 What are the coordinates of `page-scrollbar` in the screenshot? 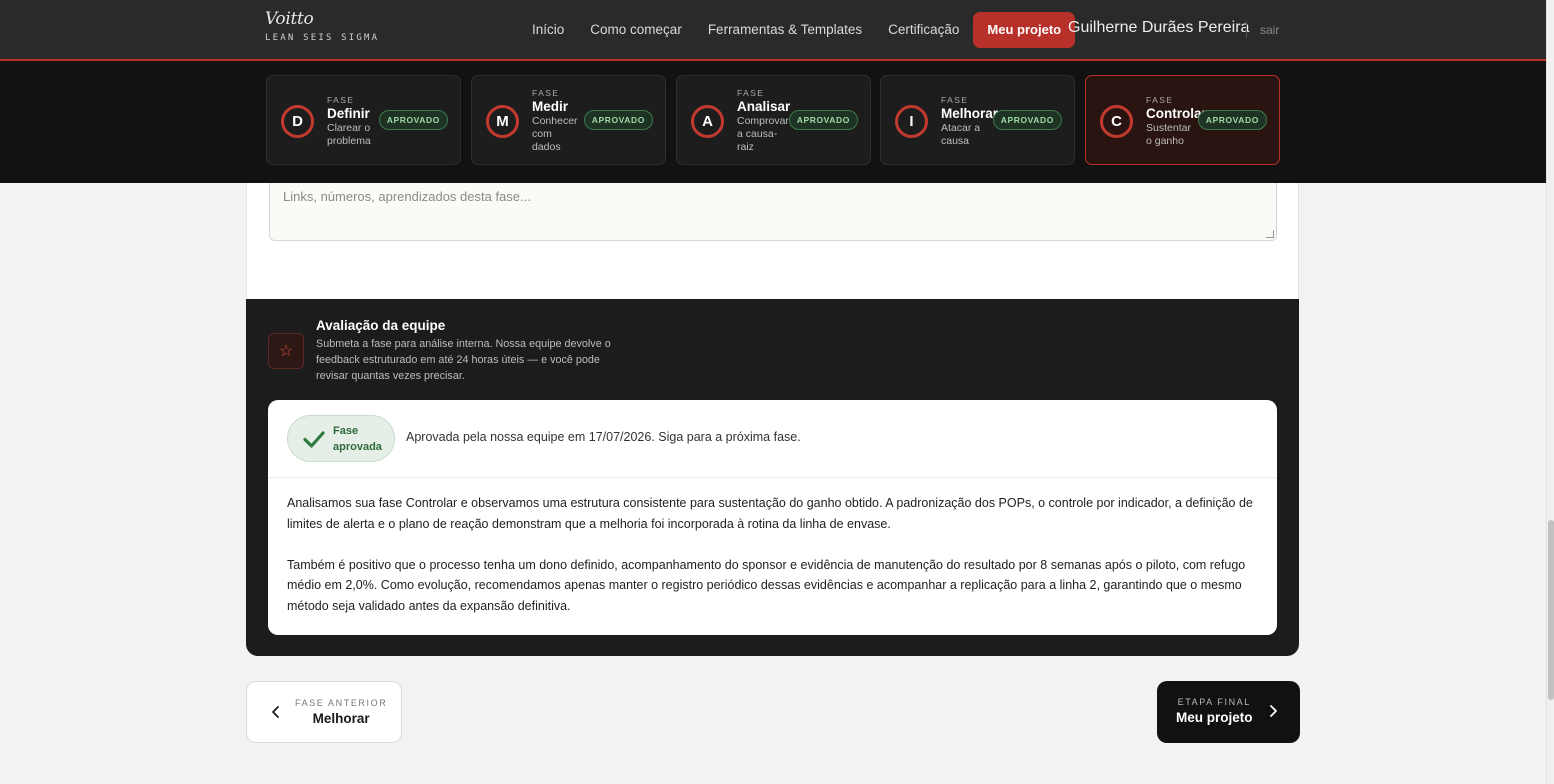 It's located at (1550, 392).